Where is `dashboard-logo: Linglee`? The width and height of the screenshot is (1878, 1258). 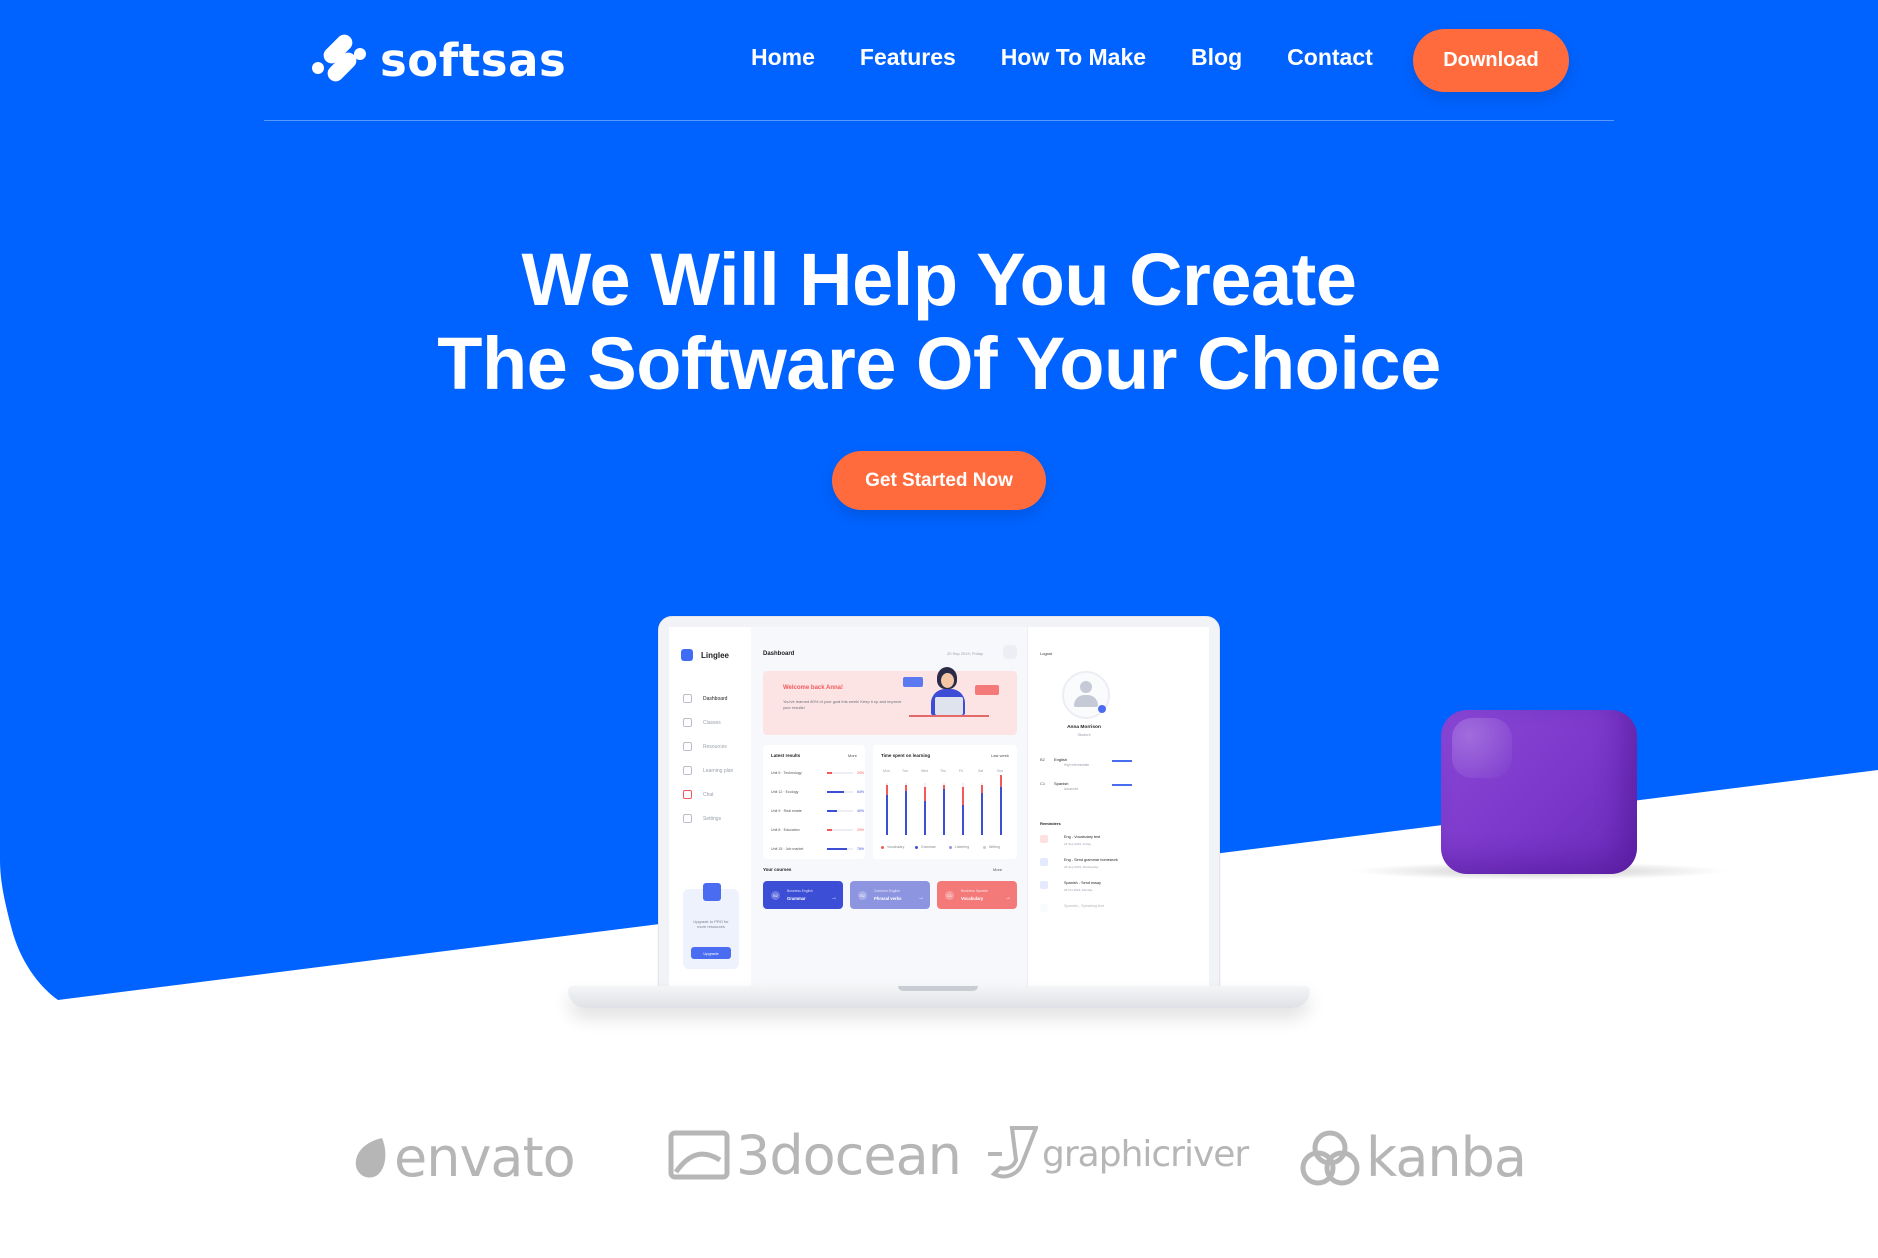
dashboard-logo: Linglee is located at coordinates (705, 655).